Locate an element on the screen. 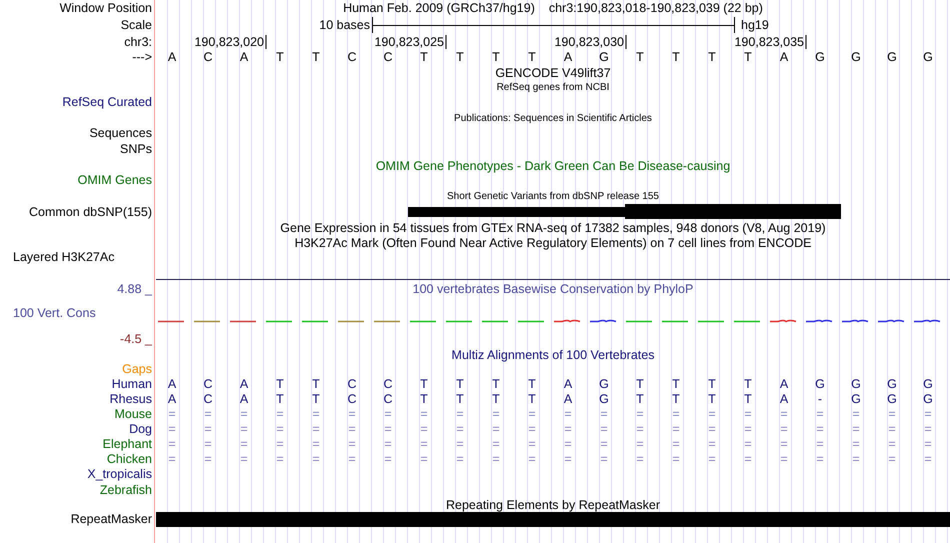  ruler-coordinate: 190,823,025 is located at coordinates (410, 42).